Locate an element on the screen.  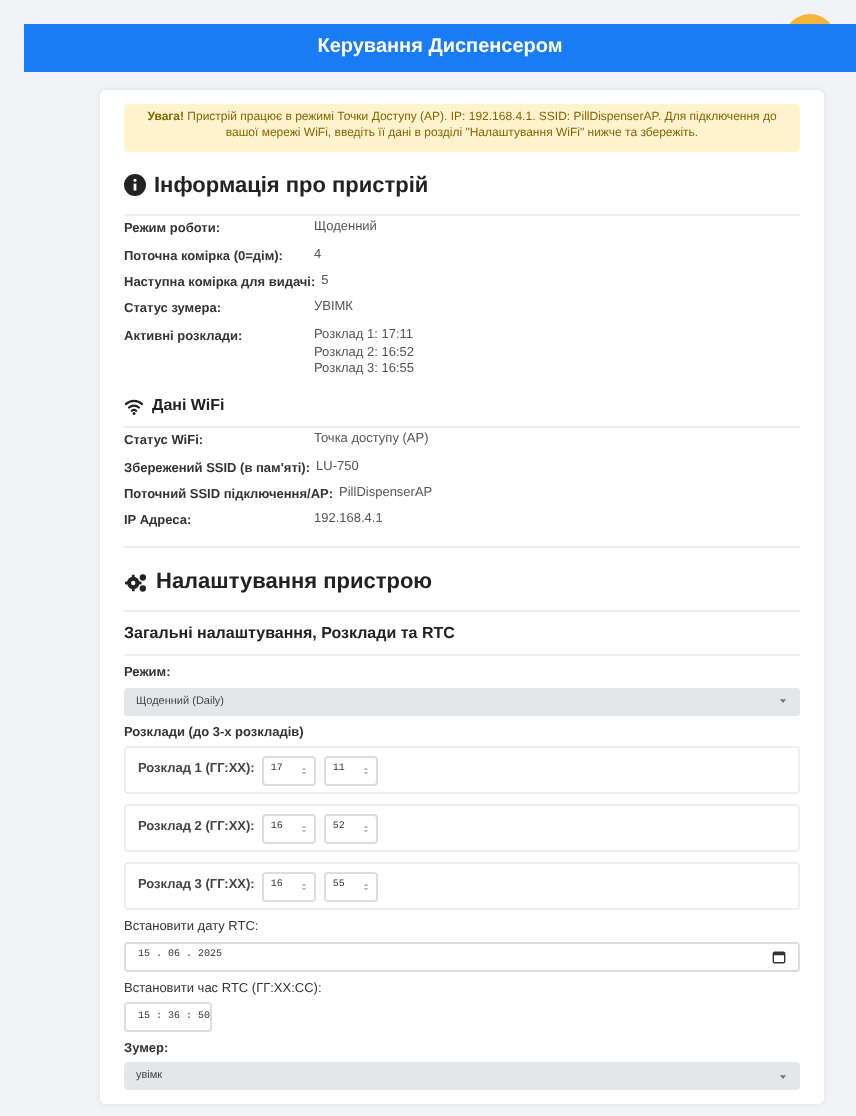
section-title: Налаштування пристрою is located at coordinates (294, 582).